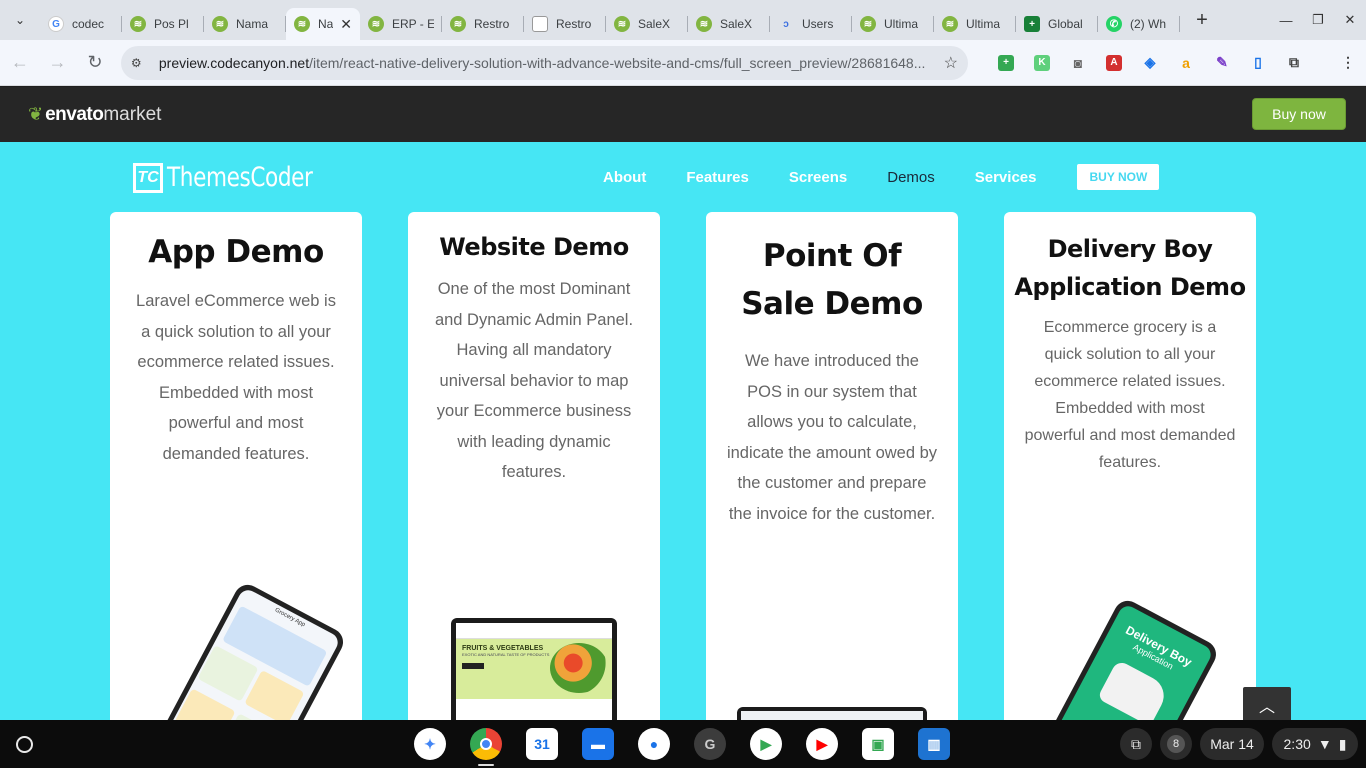  I want to click on shelf-apps: ✦ 31 ▬ ● G ▶ ▶ ▣ ▥, so click(694, 747).